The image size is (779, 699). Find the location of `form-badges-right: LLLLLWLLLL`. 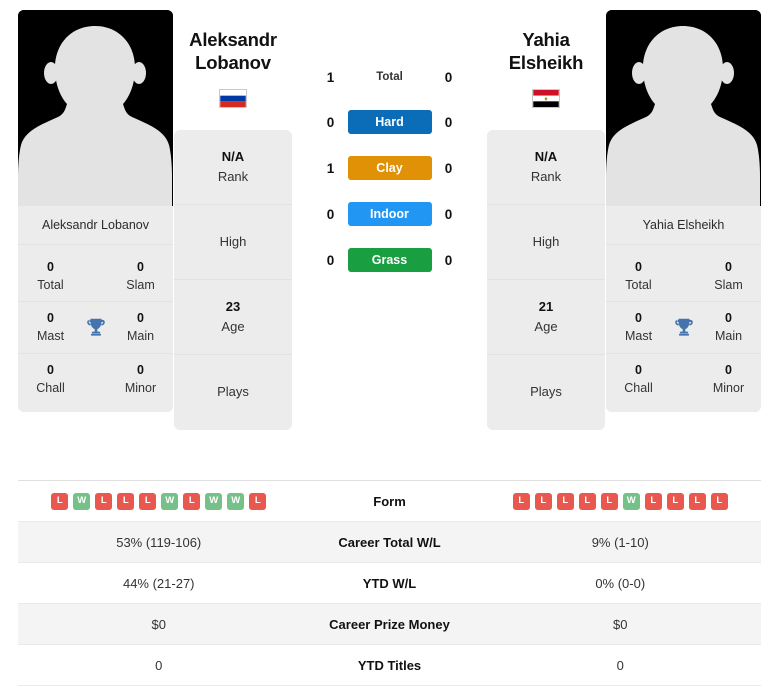

form-badges-right: LLLLLWLLLL is located at coordinates (620, 501).